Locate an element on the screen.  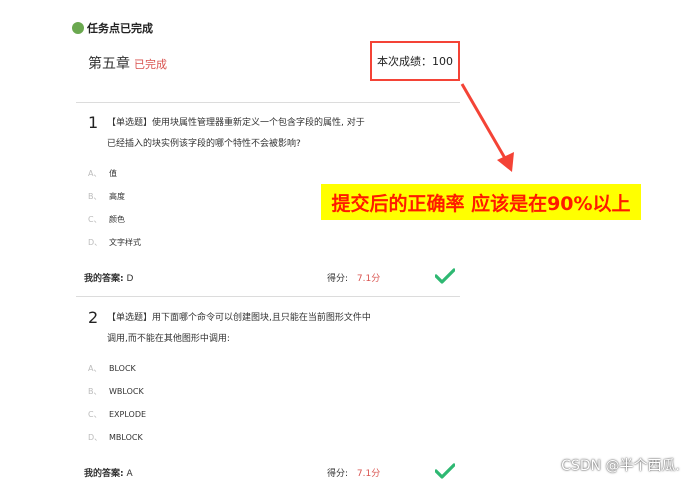
annotation-banner: 提交后的正确率 应该是在90%以上 is located at coordinates (481, 202).